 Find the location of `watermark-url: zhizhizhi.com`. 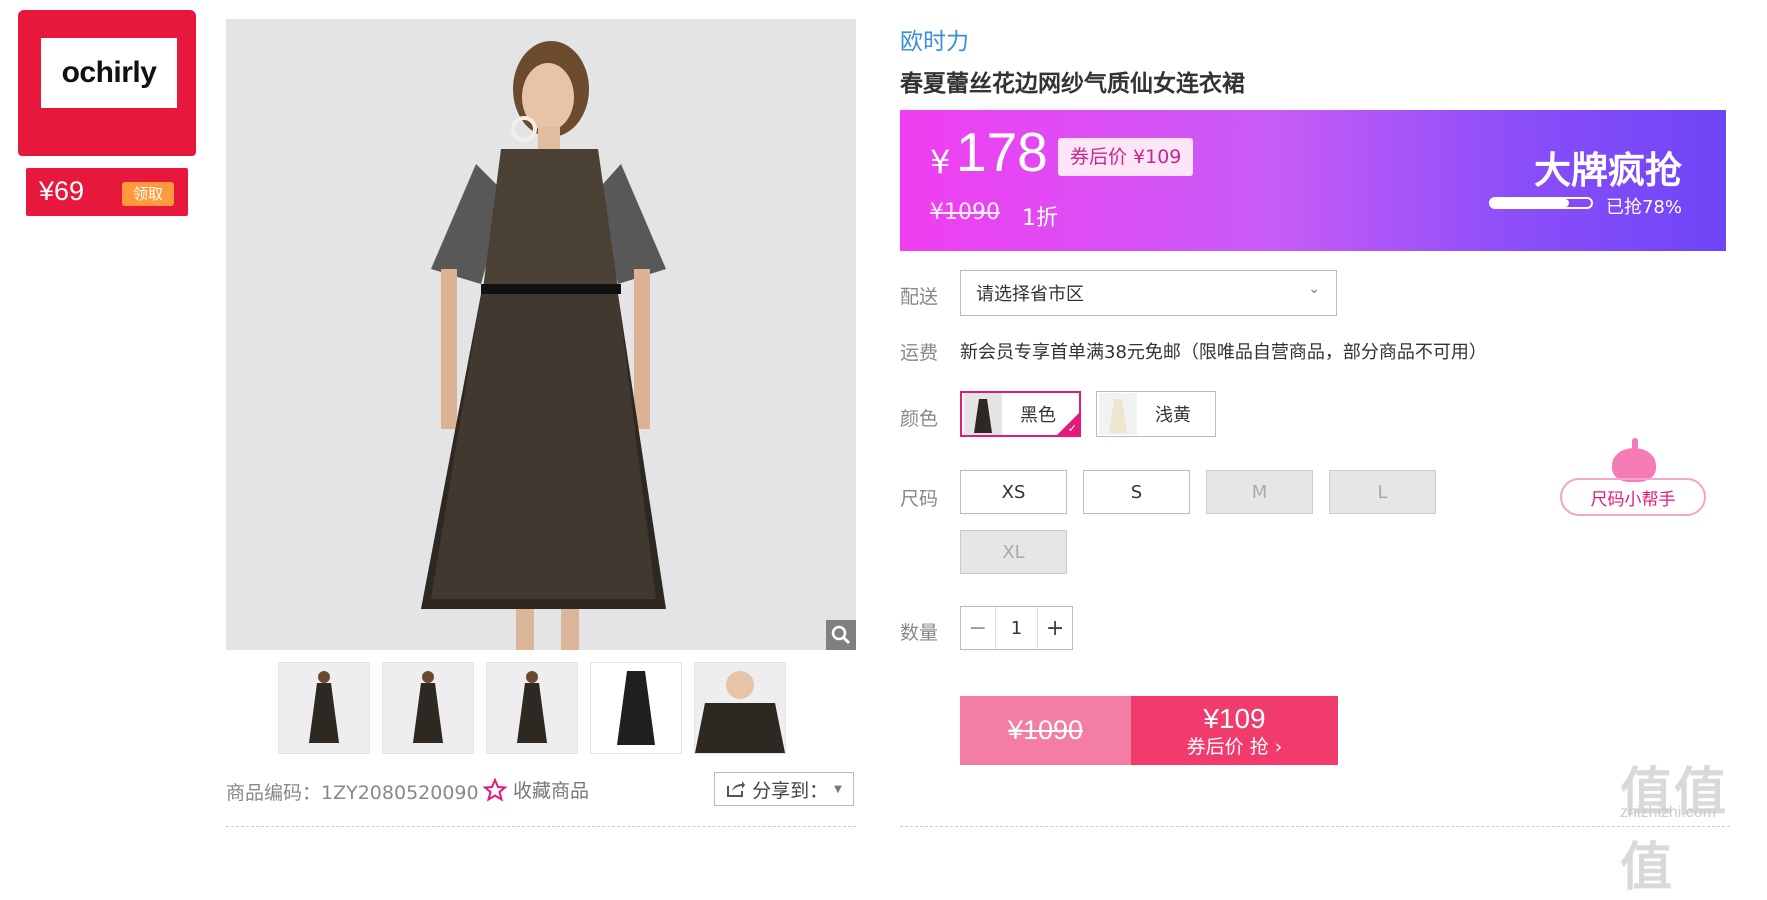

watermark-url: zhizhizhi.com is located at coordinates (1668, 812).